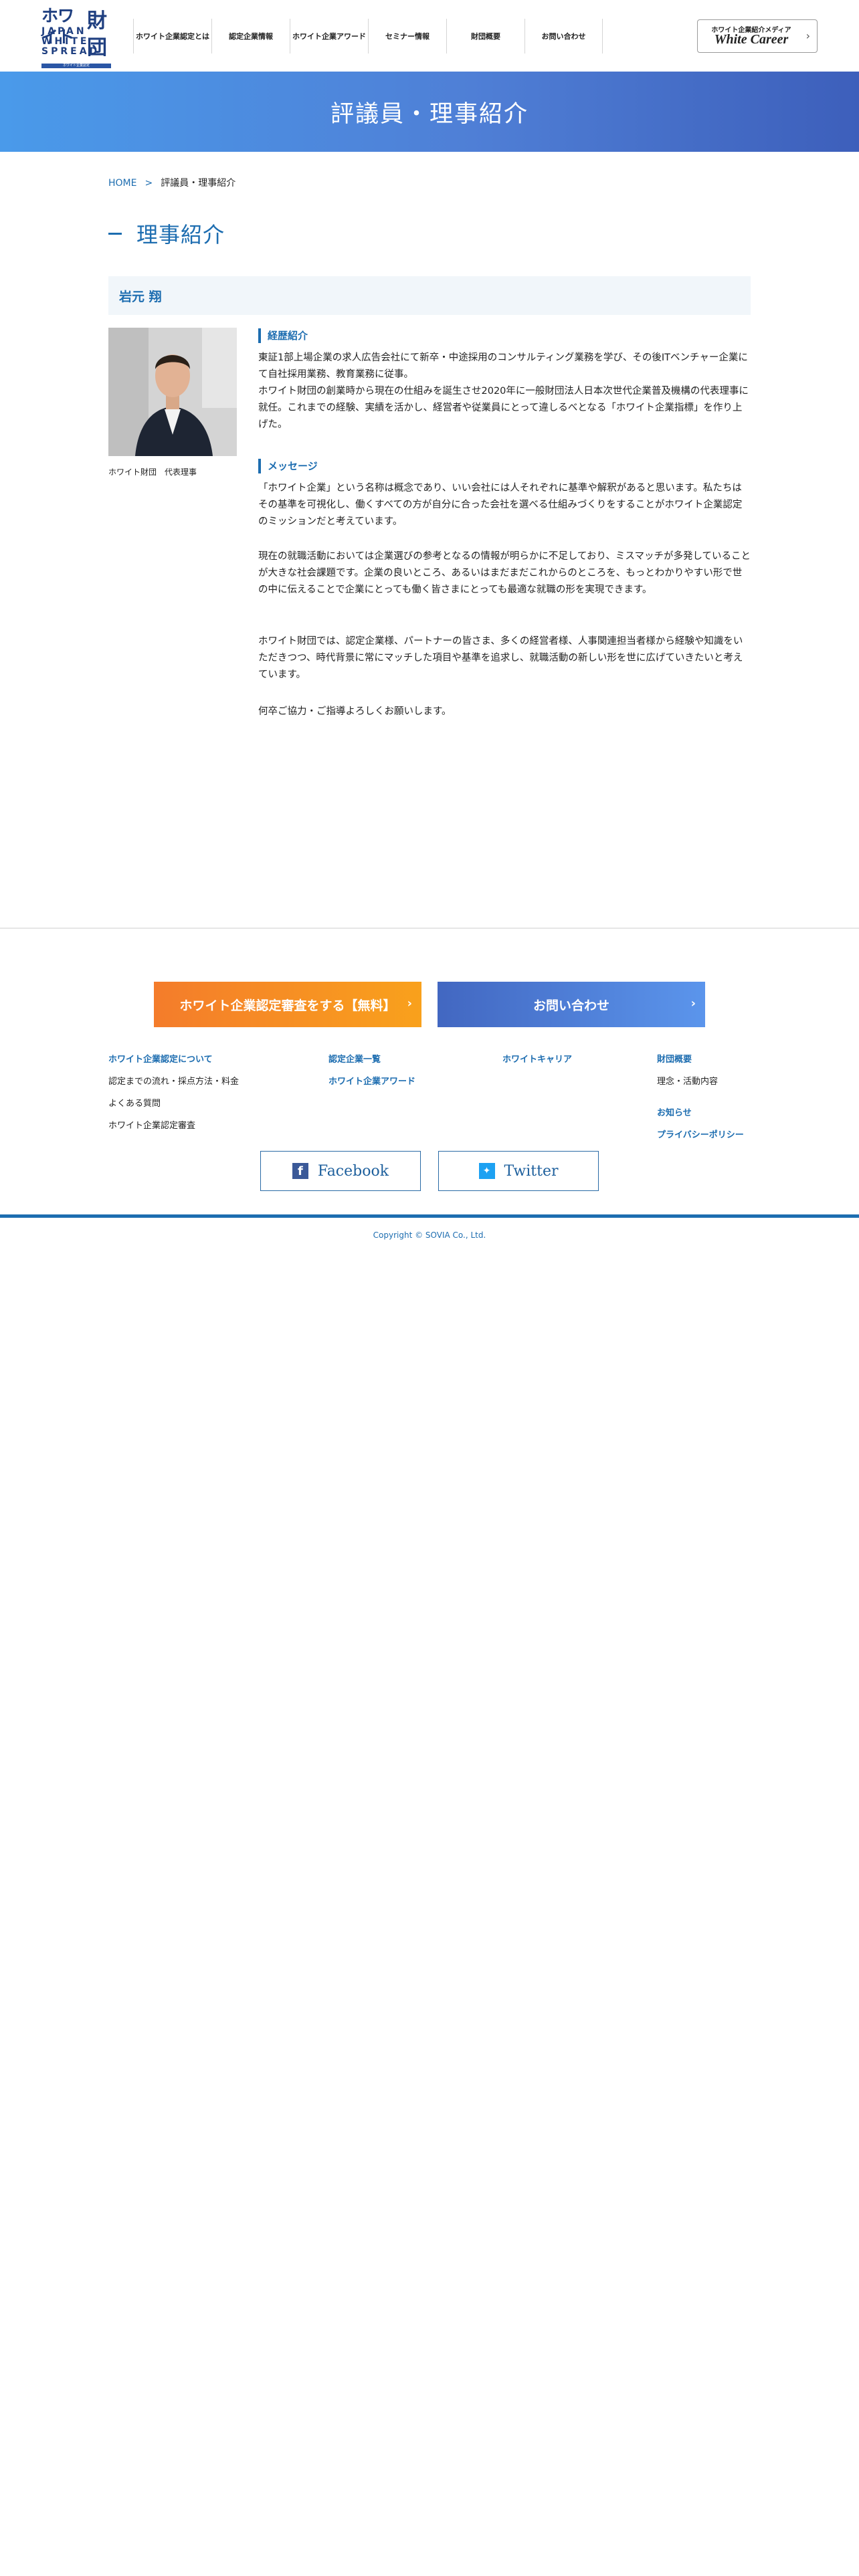 Image resolution: width=859 pixels, height=2576 pixels. I want to click on contact-button: お問い合わせ ›, so click(571, 1005).